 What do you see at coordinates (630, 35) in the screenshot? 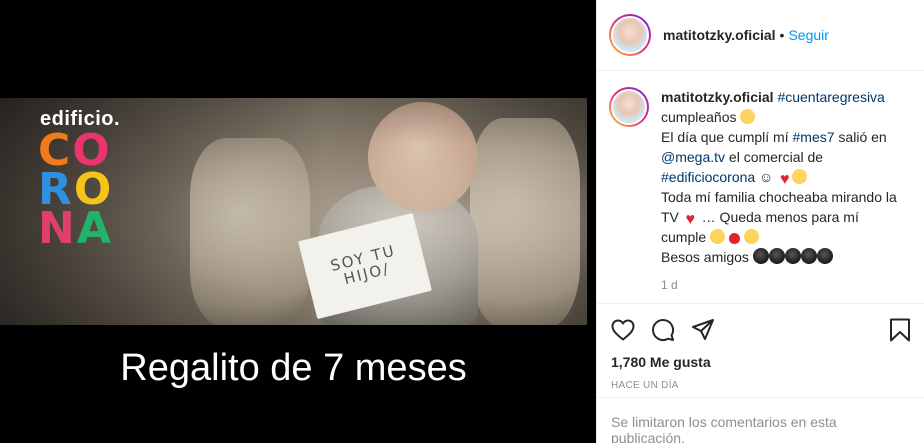
I see `avatar` at bounding box center [630, 35].